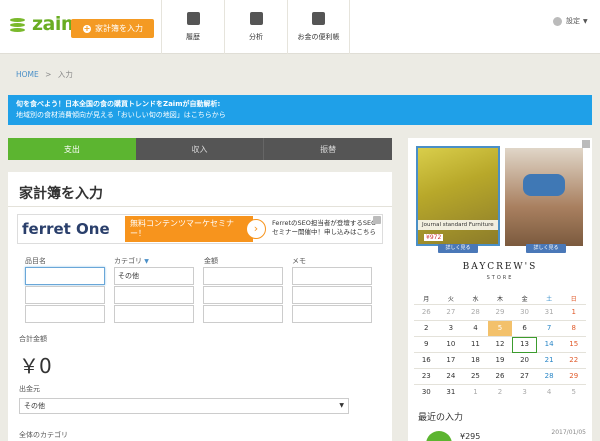 This screenshot has width=600, height=441. What do you see at coordinates (573, 345) in the screenshot?
I see `calendar-day: 15` at bounding box center [573, 345].